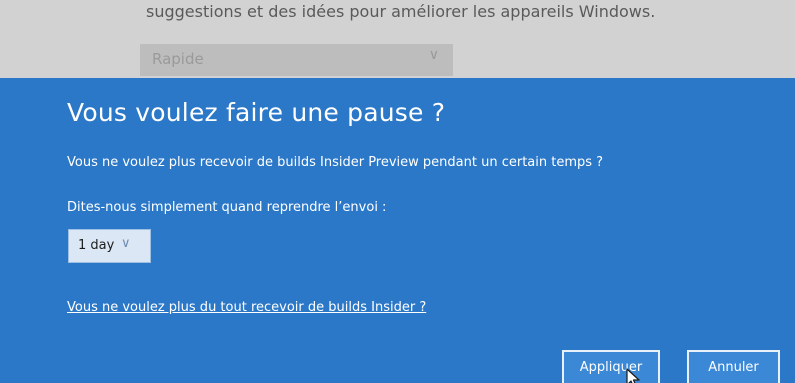 Image resolution: width=795 pixels, height=383 pixels. I want to click on dialog-title: Vous voulez faire une pause ?, so click(256, 112).